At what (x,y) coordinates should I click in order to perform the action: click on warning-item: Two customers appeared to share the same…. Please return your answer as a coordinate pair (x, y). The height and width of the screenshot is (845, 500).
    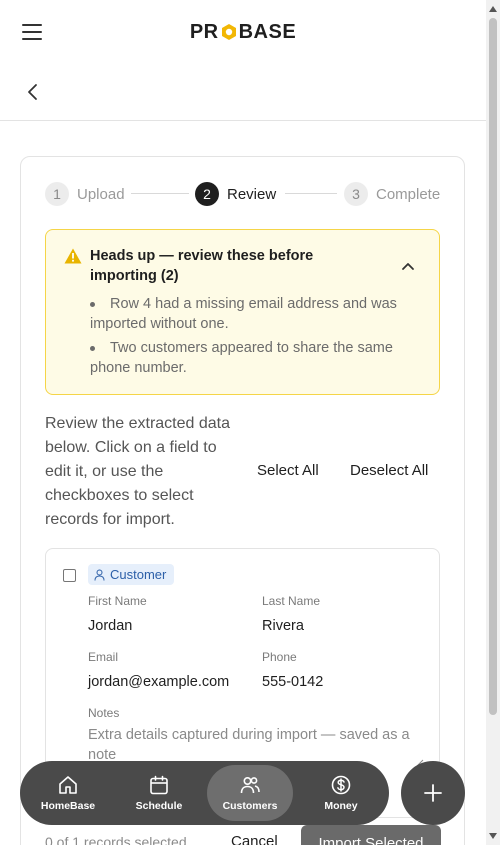
    Looking at the image, I should click on (255, 358).